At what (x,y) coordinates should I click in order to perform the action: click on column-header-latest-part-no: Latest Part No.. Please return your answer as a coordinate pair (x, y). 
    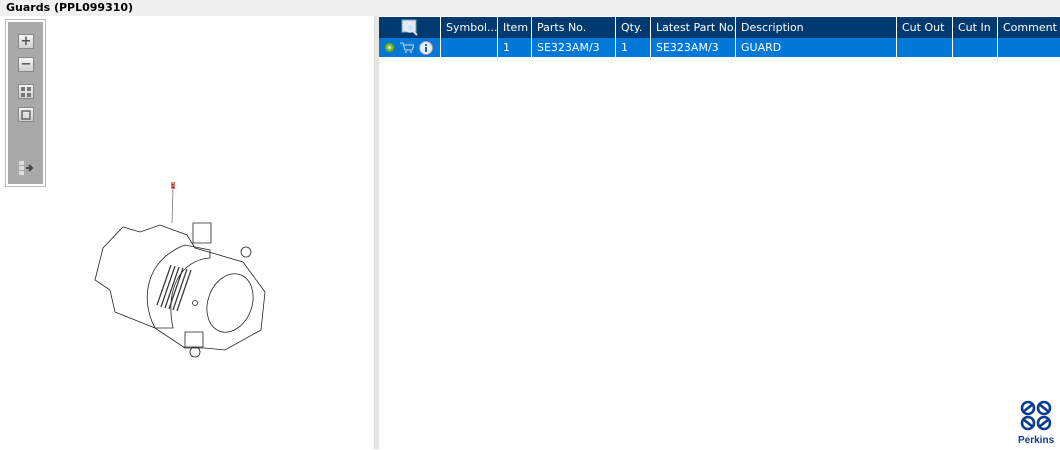
    Looking at the image, I should click on (693, 27).